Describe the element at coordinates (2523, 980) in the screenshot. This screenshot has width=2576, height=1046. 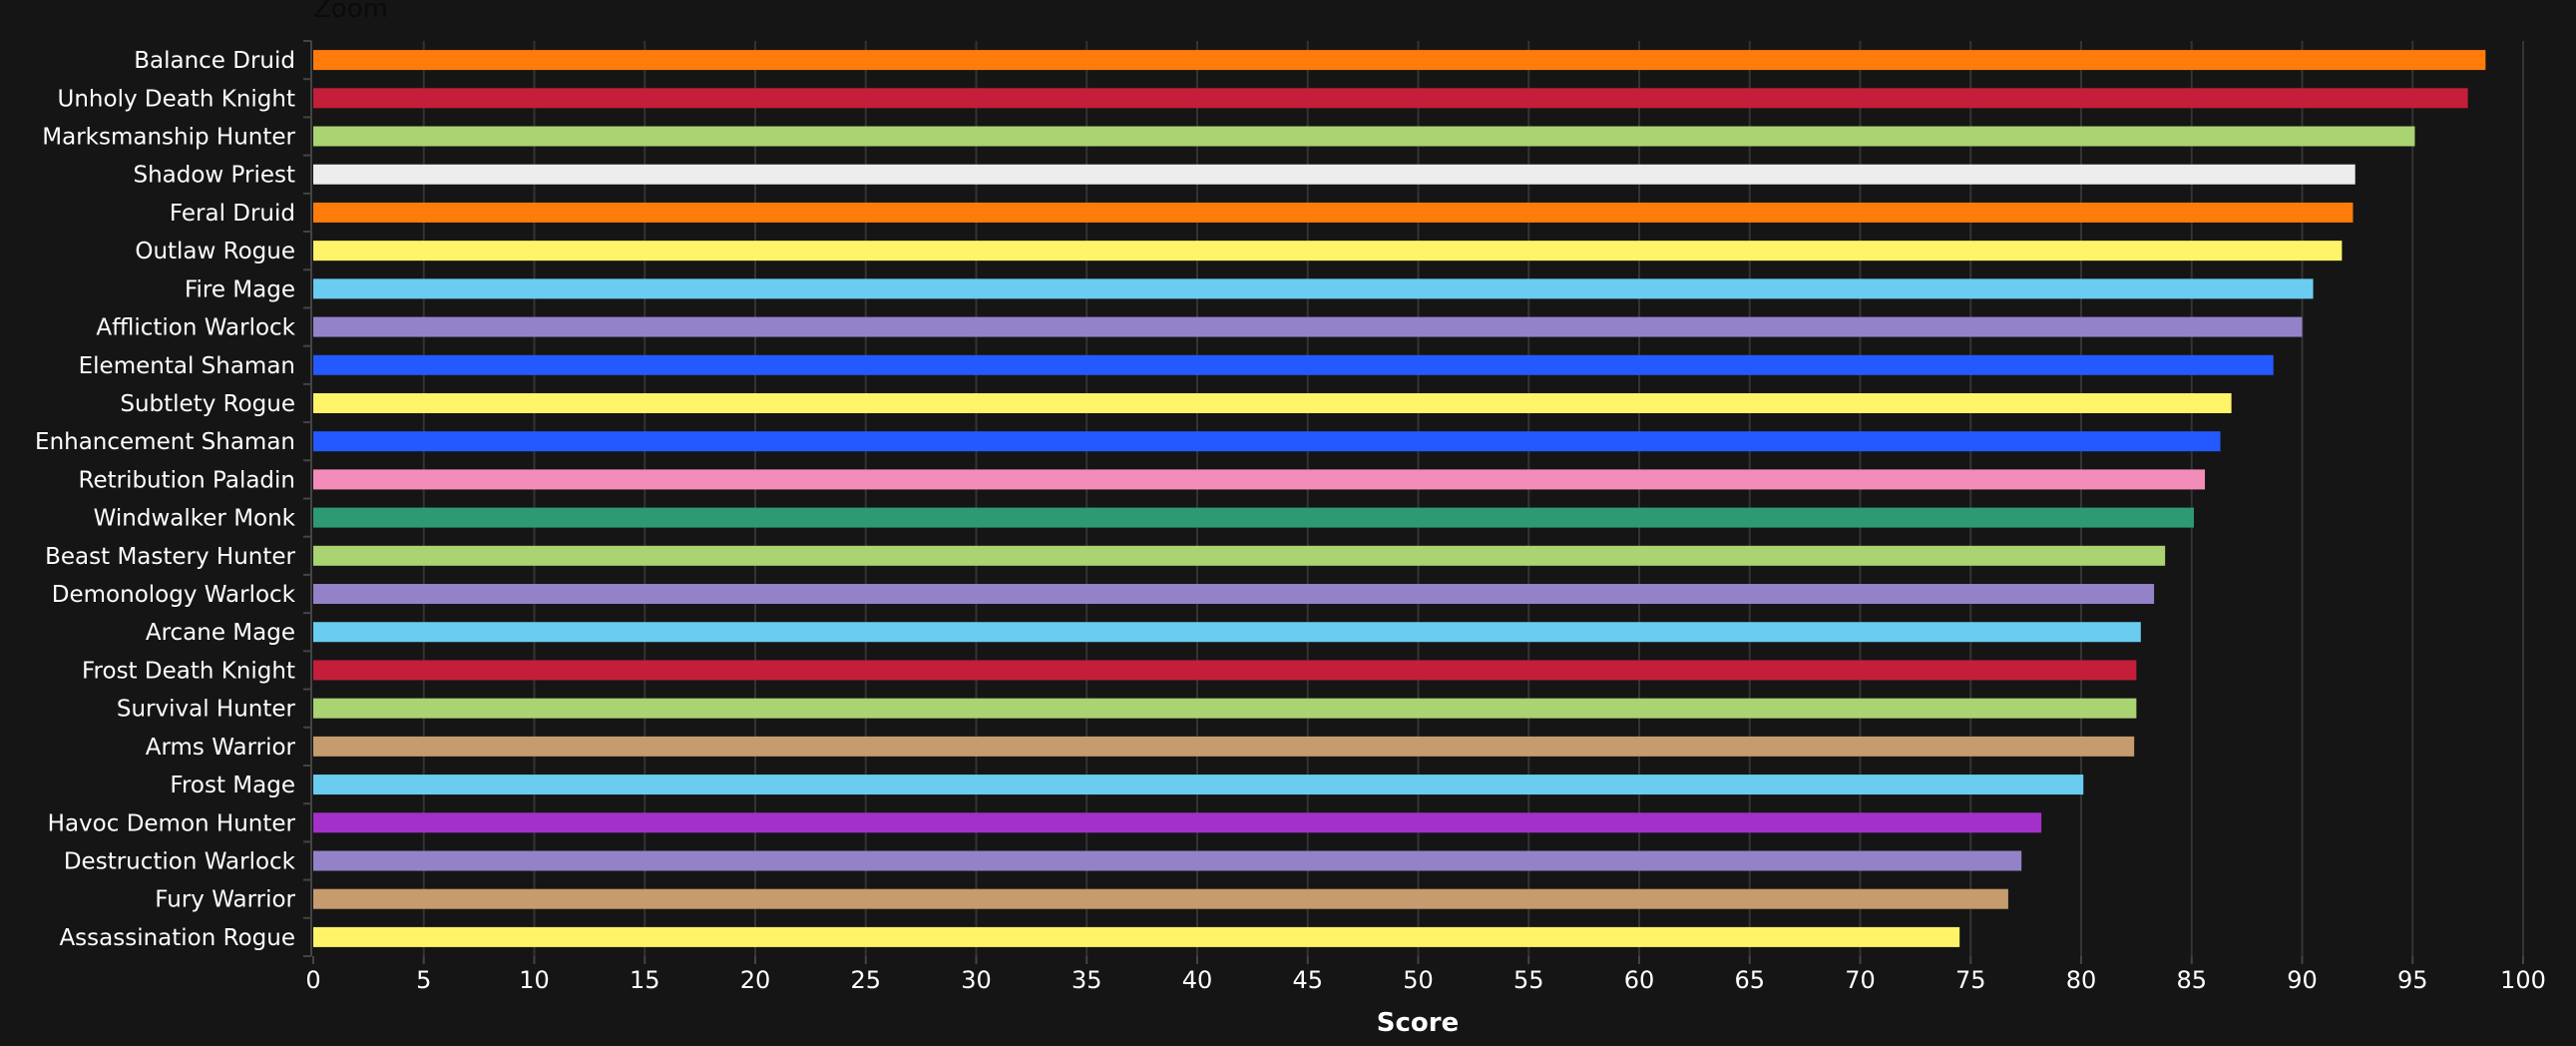
I see `x-tick-label: 100` at that location.